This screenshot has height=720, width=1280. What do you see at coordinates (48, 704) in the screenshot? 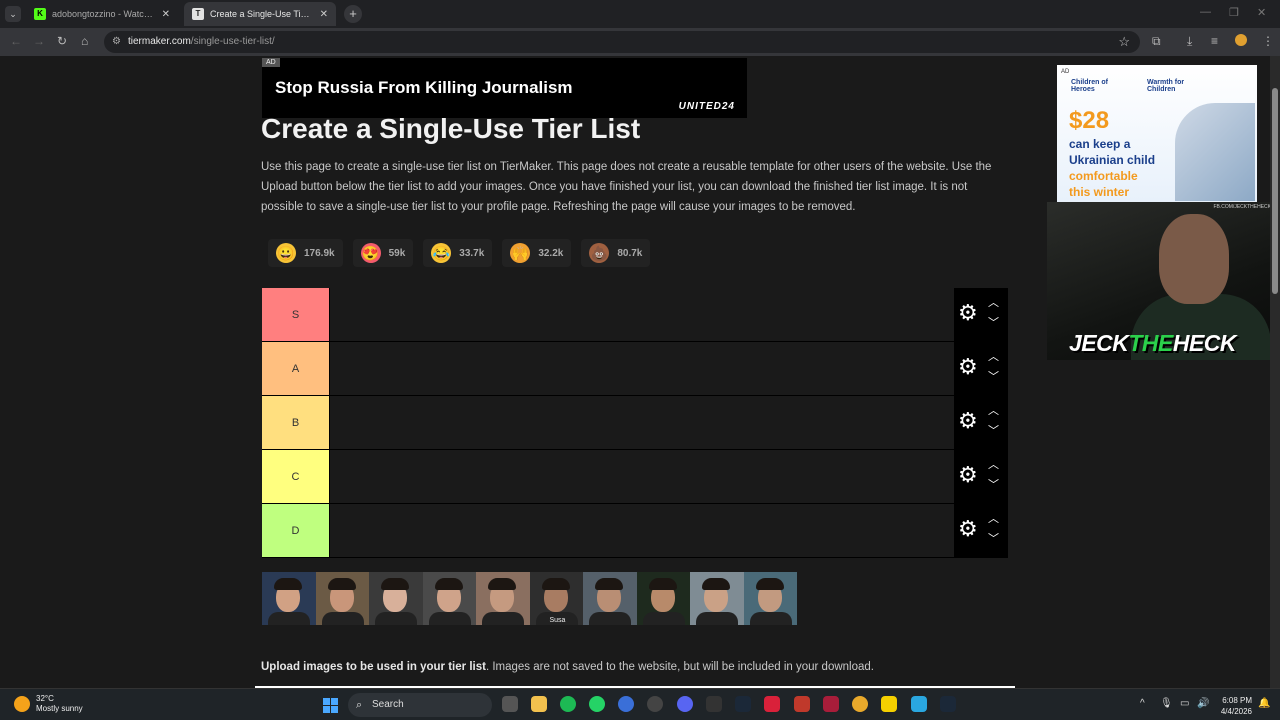
I see `weather-widget: 32°C Mostly sunny` at bounding box center [48, 704].